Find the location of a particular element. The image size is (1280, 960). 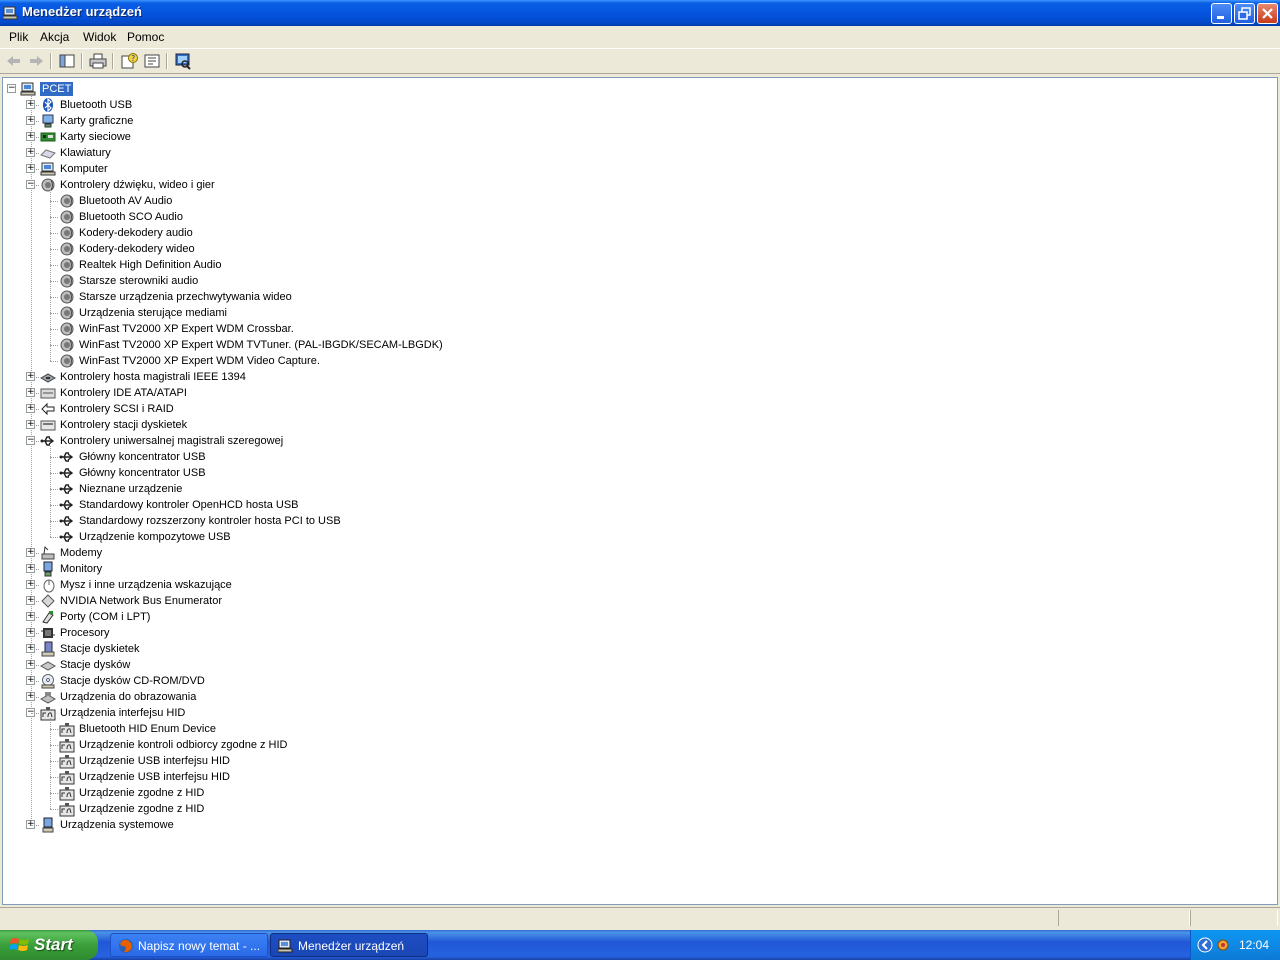

status-bar is located at coordinates (640, 918).